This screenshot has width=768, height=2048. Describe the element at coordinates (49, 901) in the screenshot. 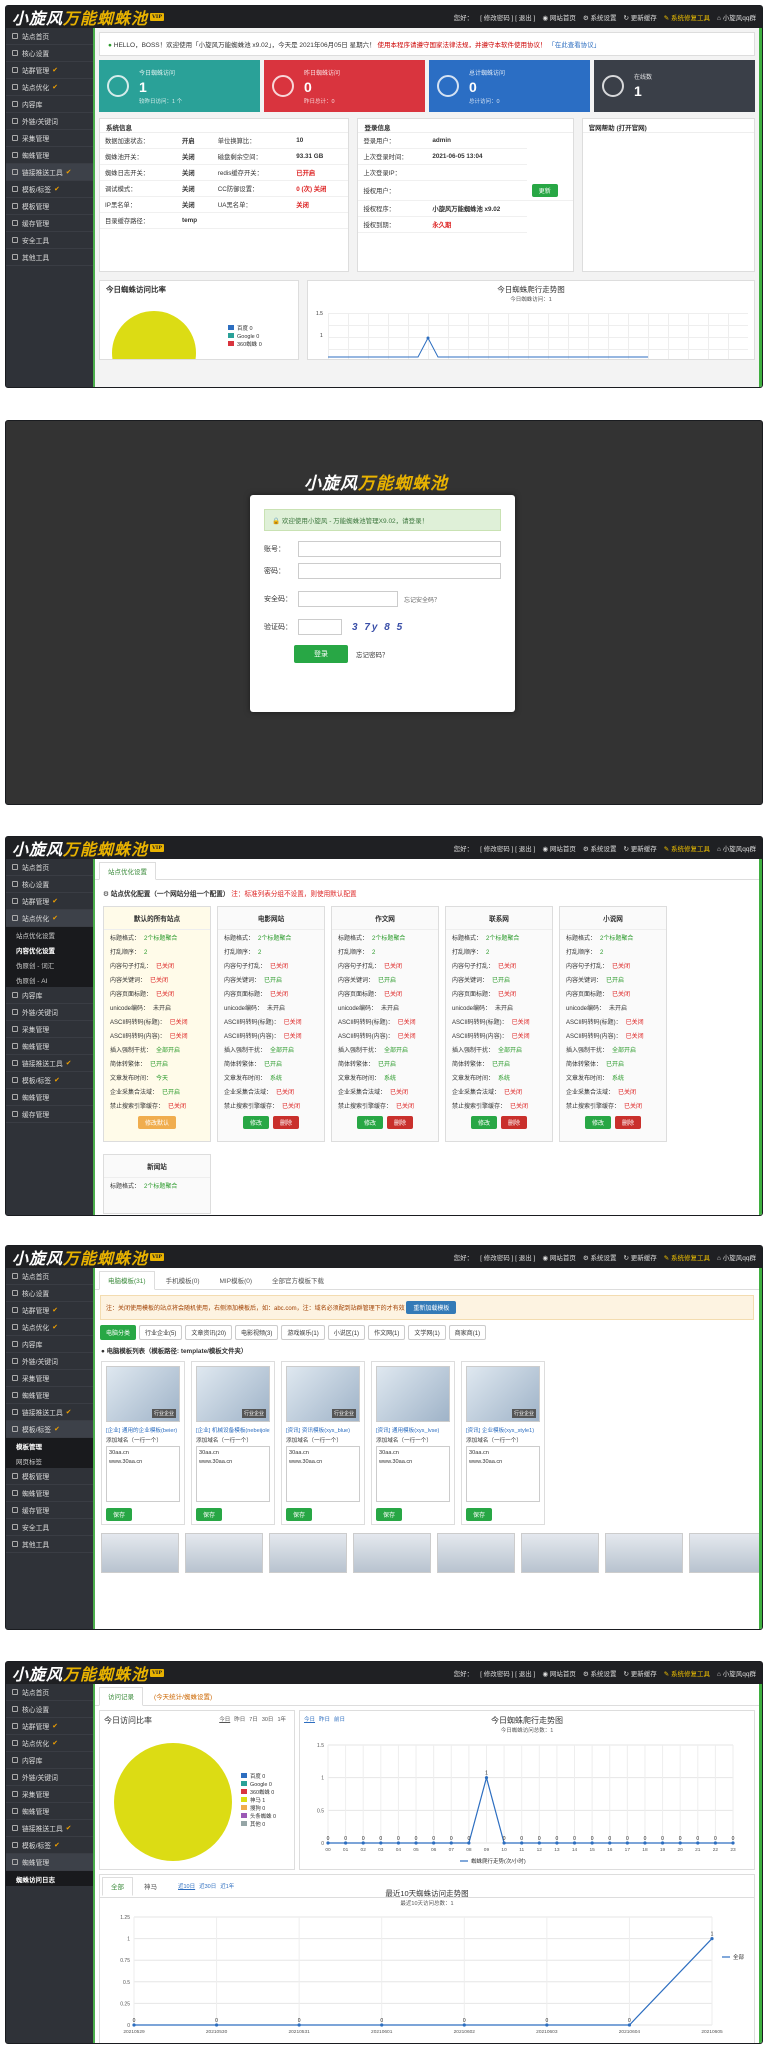

I see `sidebar-item: 站群管理 ✔` at that location.